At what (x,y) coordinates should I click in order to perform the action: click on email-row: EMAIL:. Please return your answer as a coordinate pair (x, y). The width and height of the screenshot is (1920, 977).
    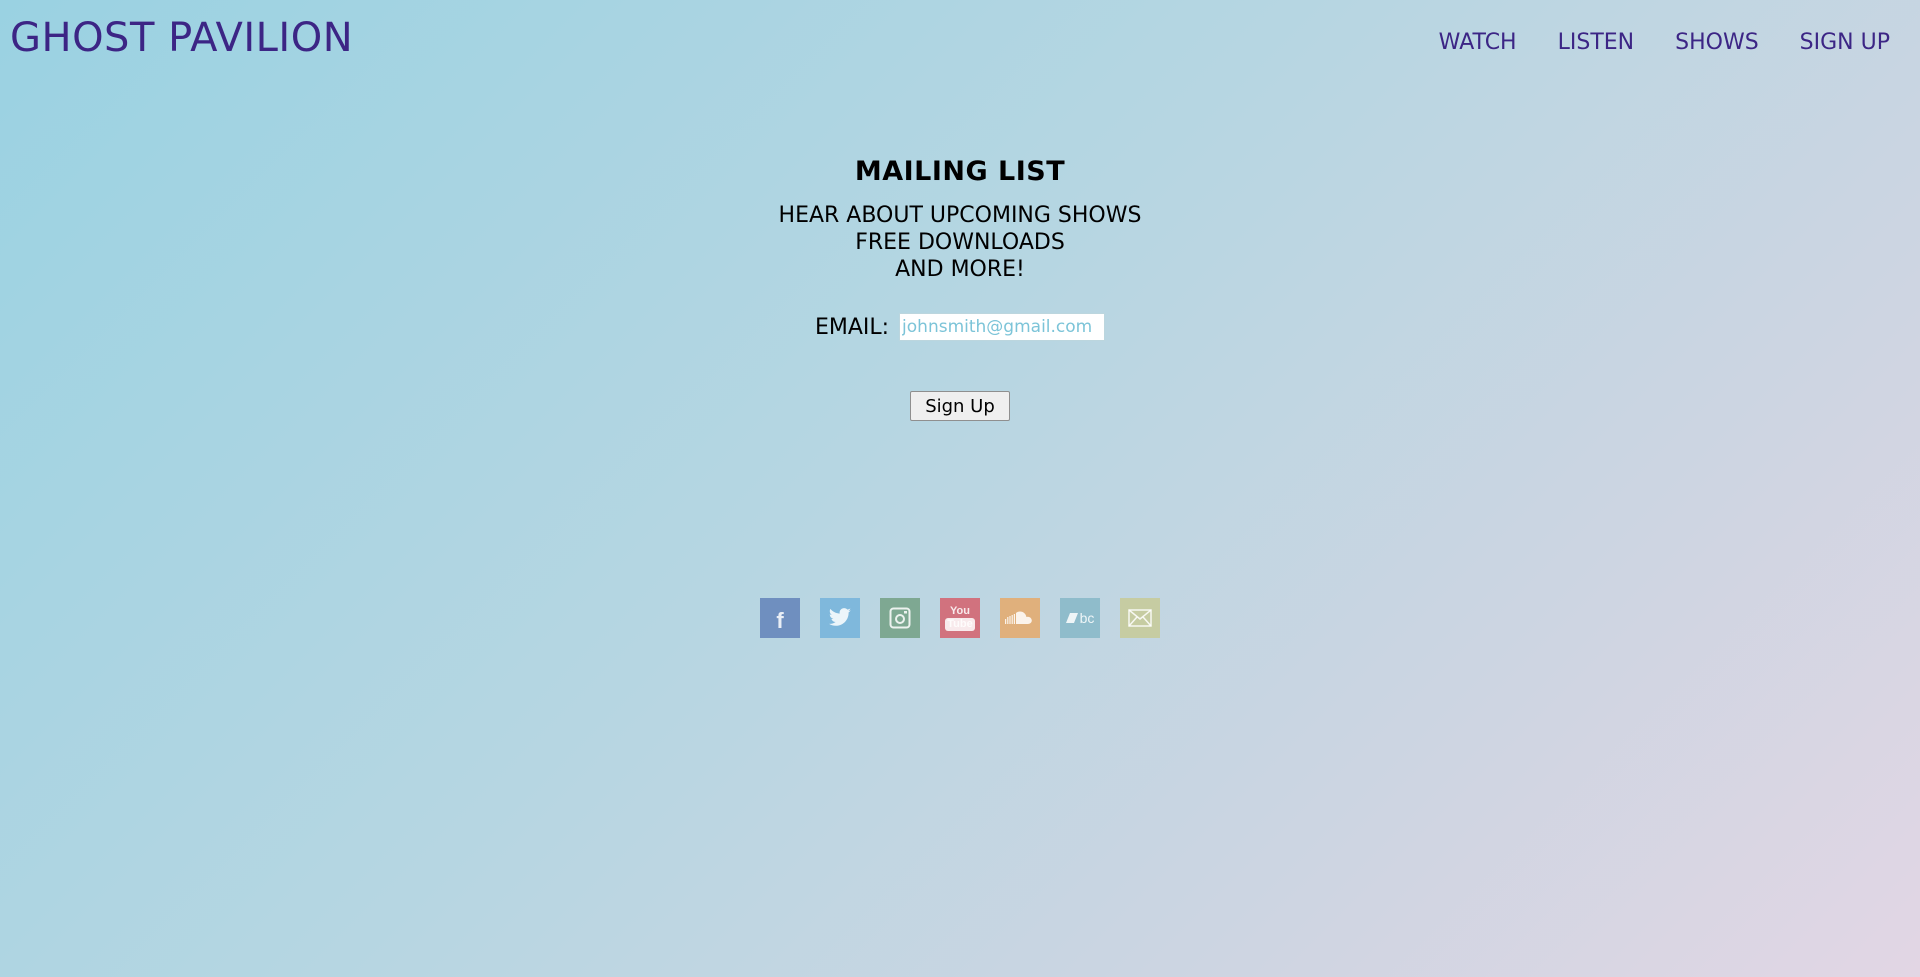
    Looking at the image, I should click on (960, 327).